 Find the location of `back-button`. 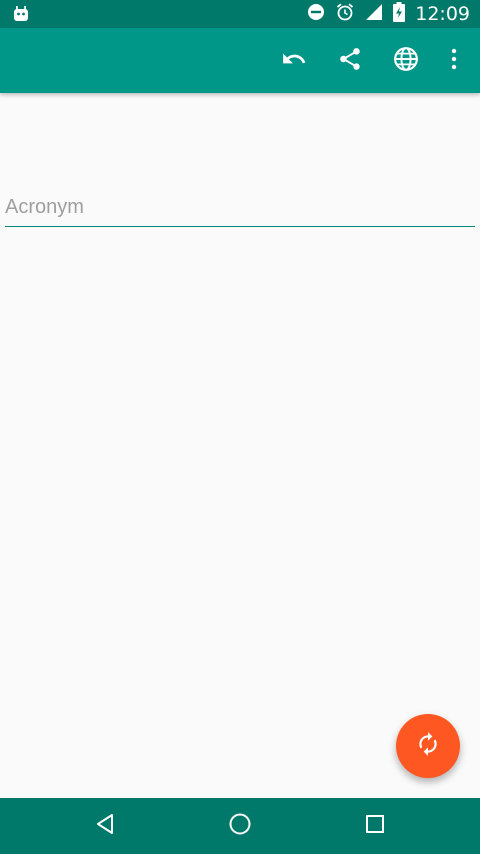

back-button is located at coordinates (105, 826).